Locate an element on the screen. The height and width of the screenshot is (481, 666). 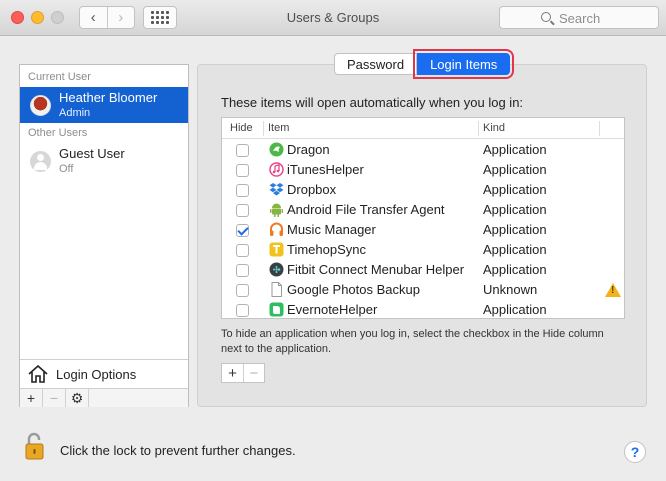
user-row-guest-user: Guest User Off is located at coordinates (104, 161).